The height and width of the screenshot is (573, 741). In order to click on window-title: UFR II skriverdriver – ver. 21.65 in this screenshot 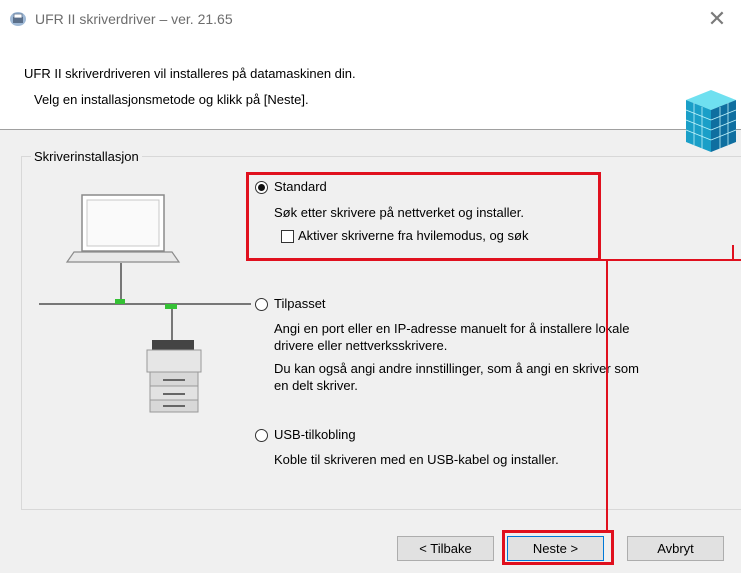, I will do `click(134, 19)`.